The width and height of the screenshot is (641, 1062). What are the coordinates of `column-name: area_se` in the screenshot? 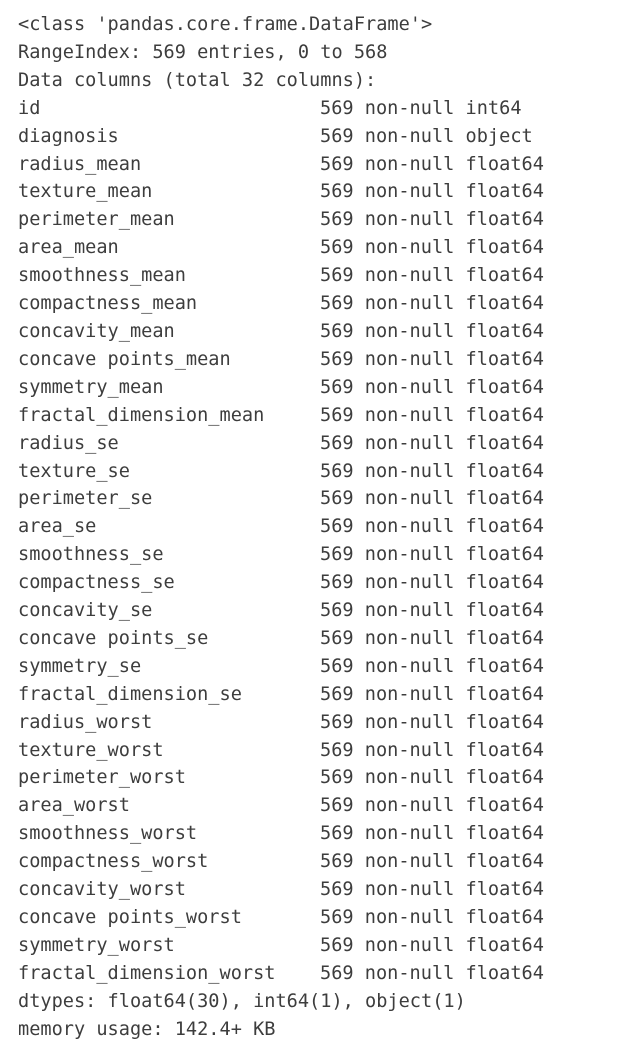 It's located at (57, 527).